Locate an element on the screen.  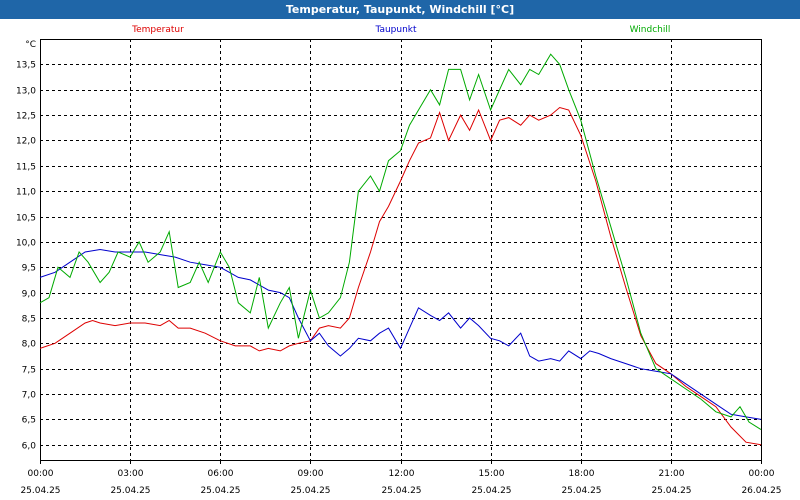
y-tick-label: 8,0 is located at coordinates (29, 345).